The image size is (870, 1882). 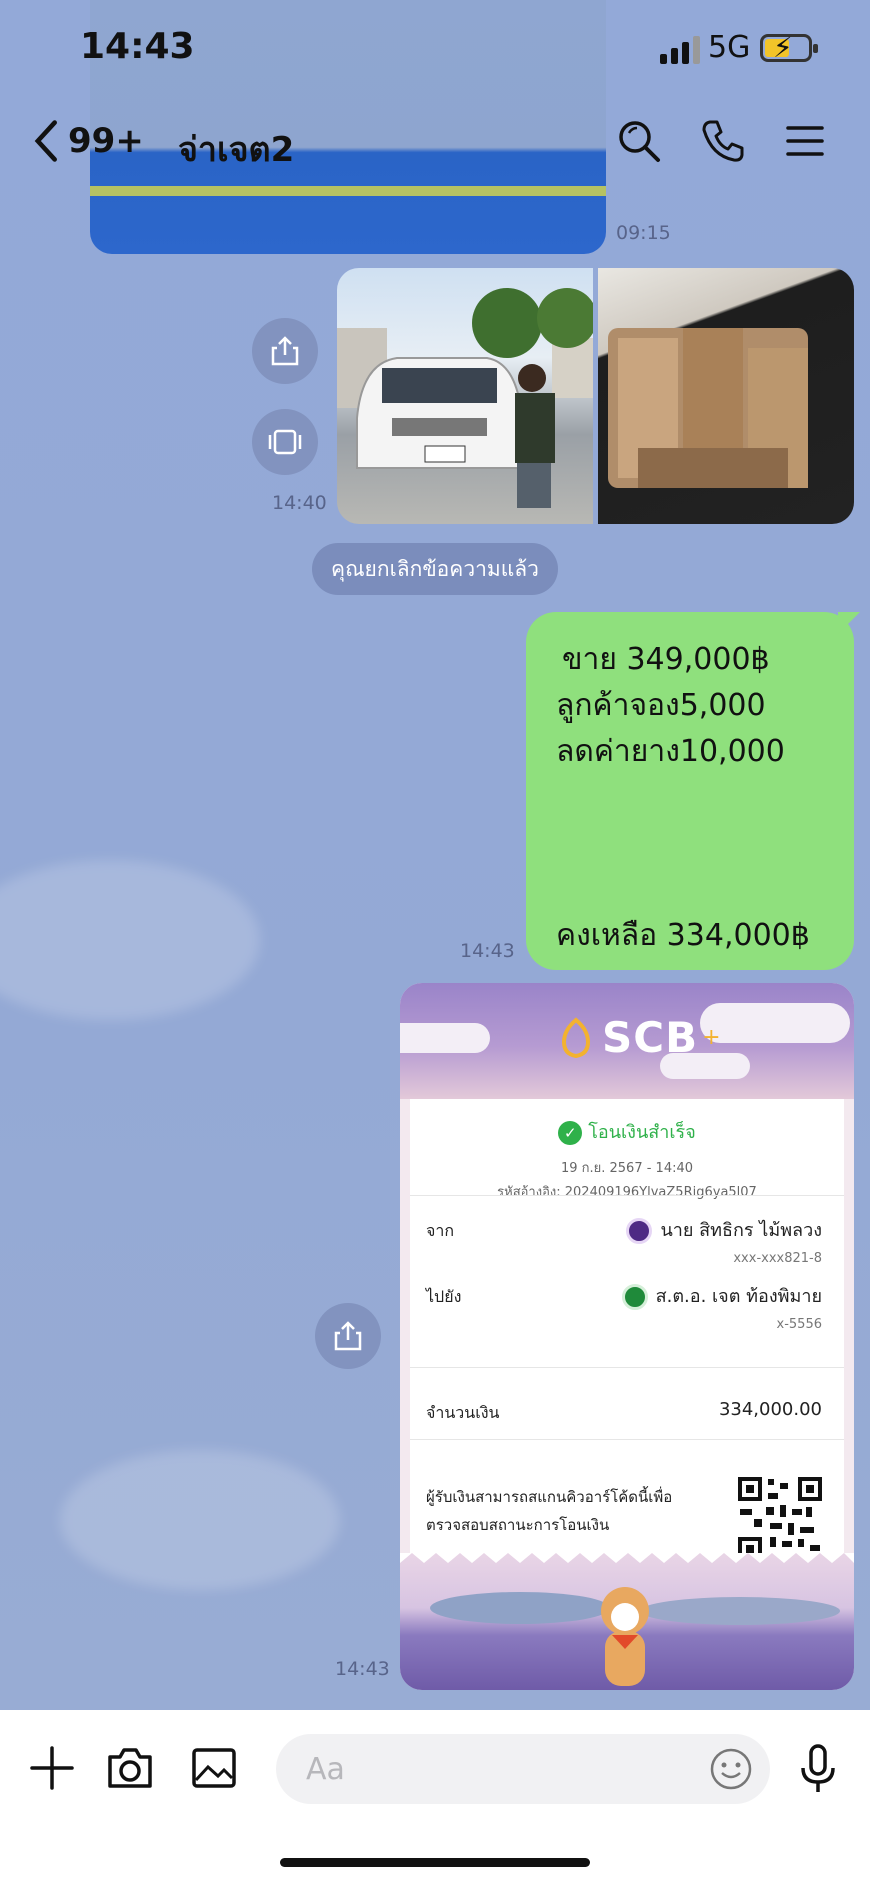 I want to click on scb-bank-icon, so click(x=639, y=1231).